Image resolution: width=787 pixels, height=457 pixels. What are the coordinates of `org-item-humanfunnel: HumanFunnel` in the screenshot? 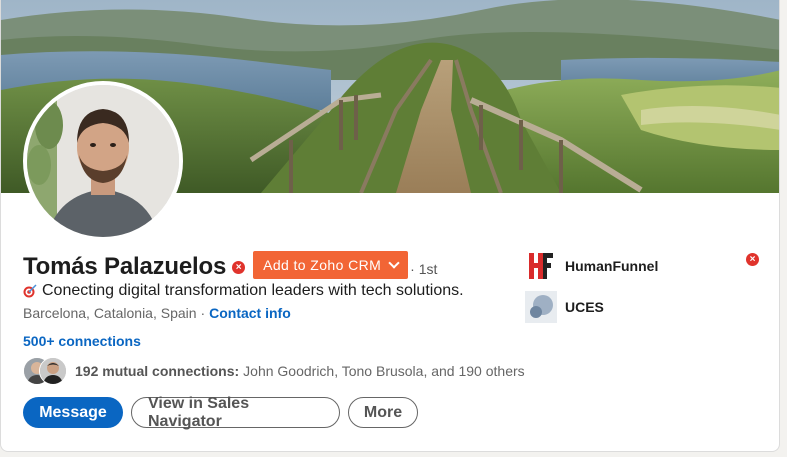 It's located at (591, 266).